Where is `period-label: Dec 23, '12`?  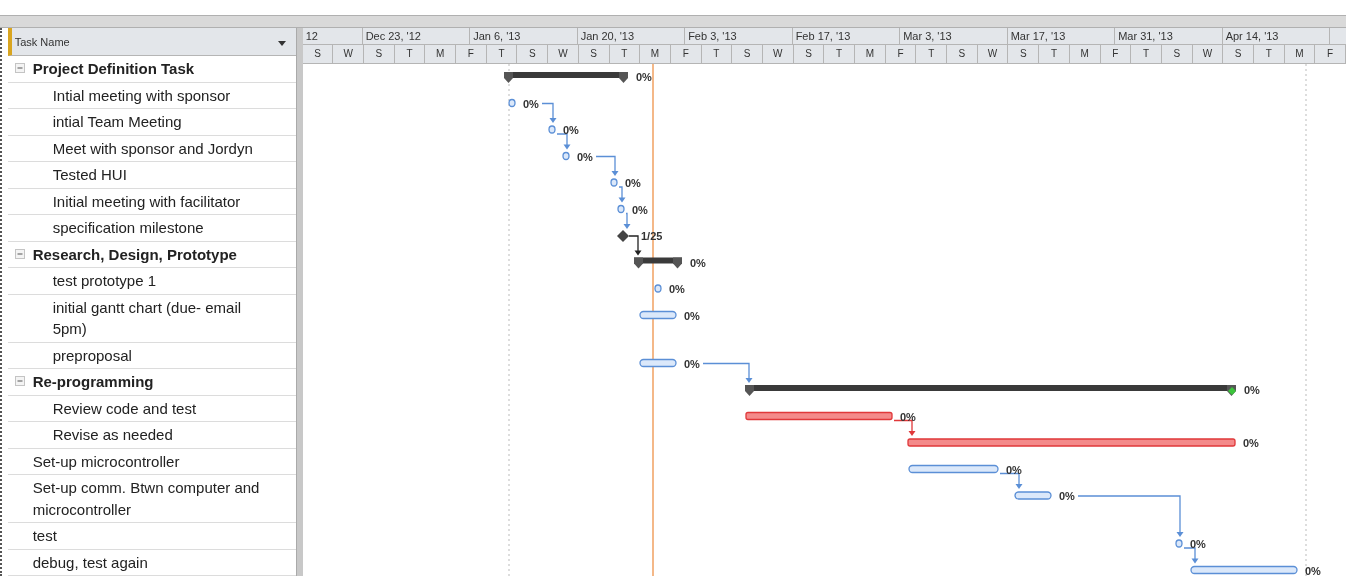
period-label: Dec 23, '12 is located at coordinates (393, 36).